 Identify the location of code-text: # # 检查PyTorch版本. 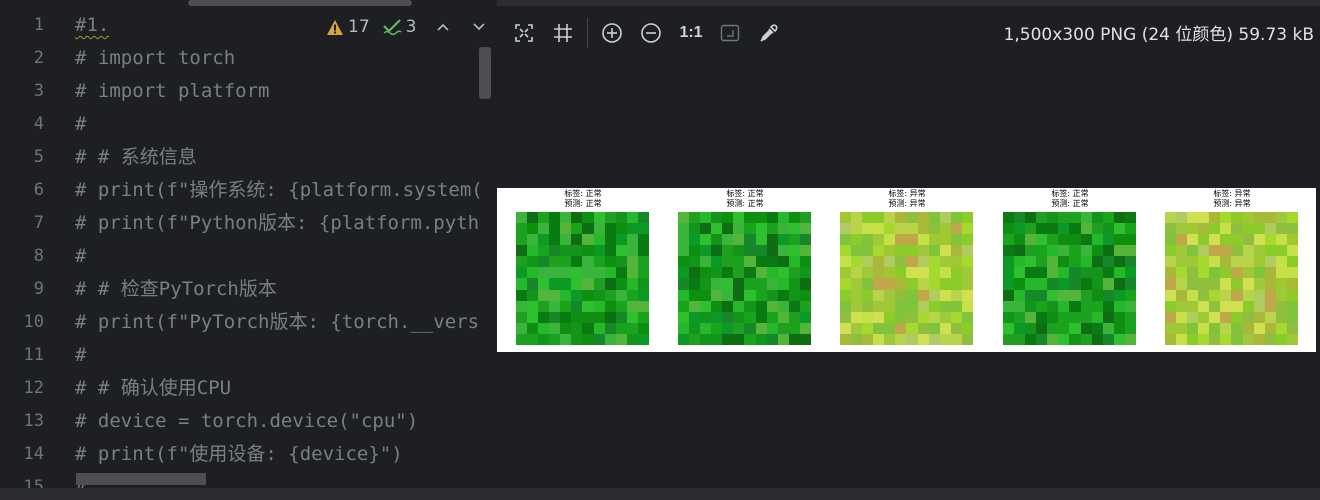
(176, 289).